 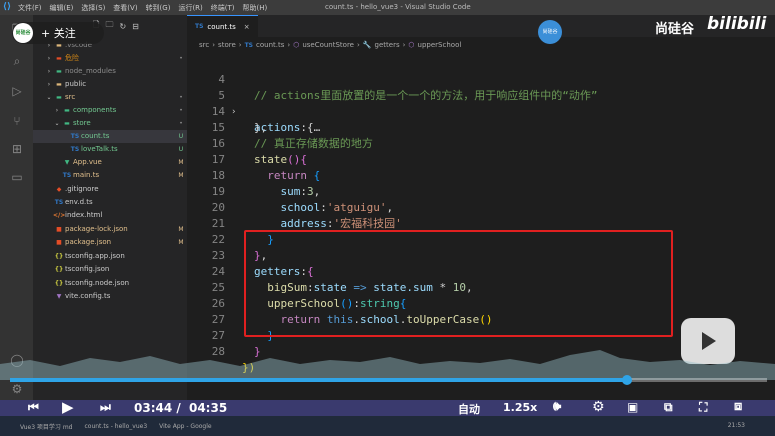 I want to click on brand-watermark: 尚硅谷, so click(x=675, y=29).